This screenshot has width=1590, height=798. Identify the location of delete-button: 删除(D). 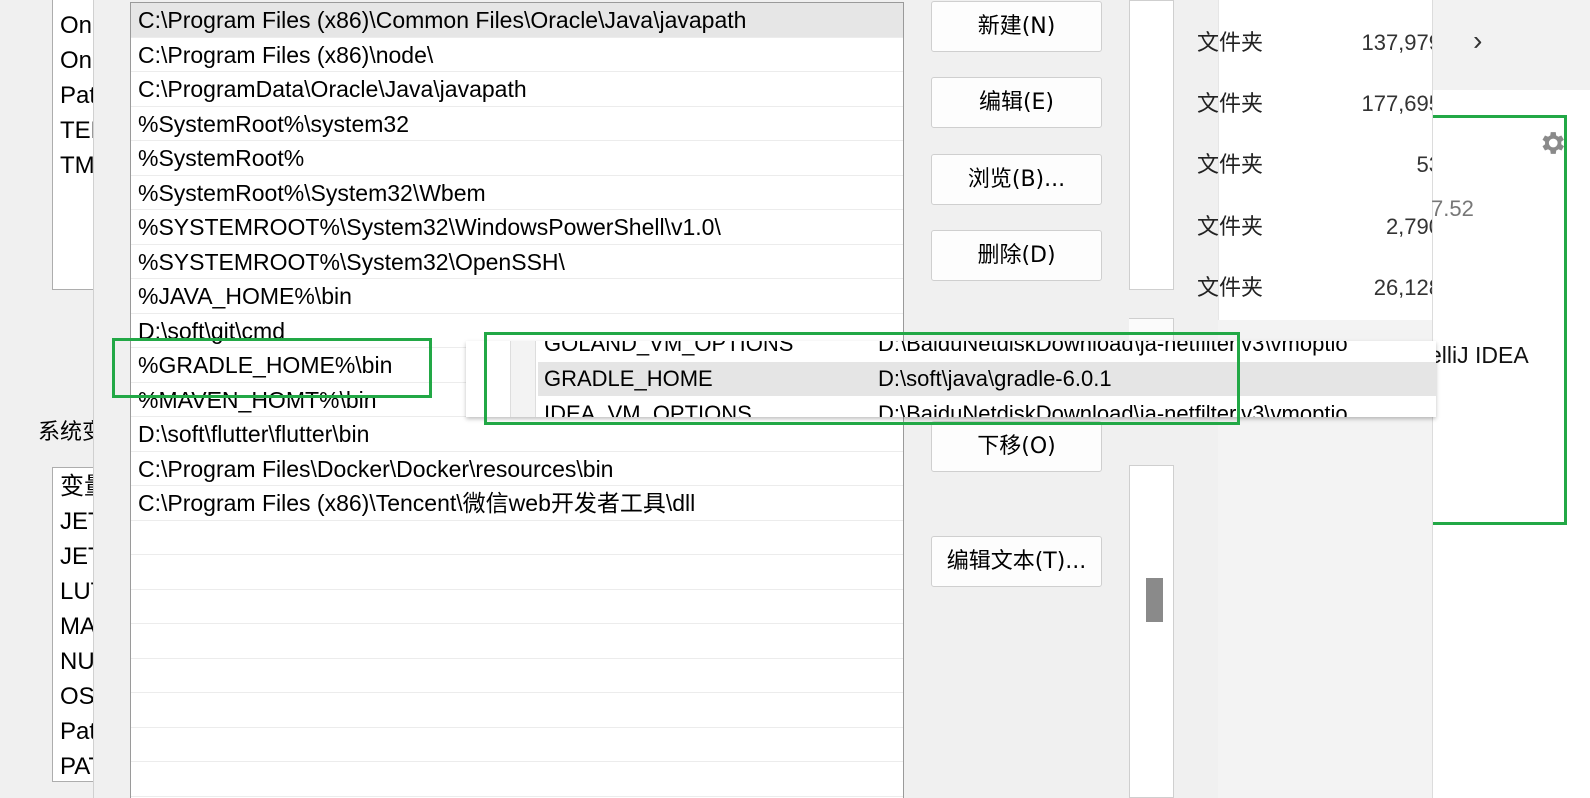
(1016, 255).